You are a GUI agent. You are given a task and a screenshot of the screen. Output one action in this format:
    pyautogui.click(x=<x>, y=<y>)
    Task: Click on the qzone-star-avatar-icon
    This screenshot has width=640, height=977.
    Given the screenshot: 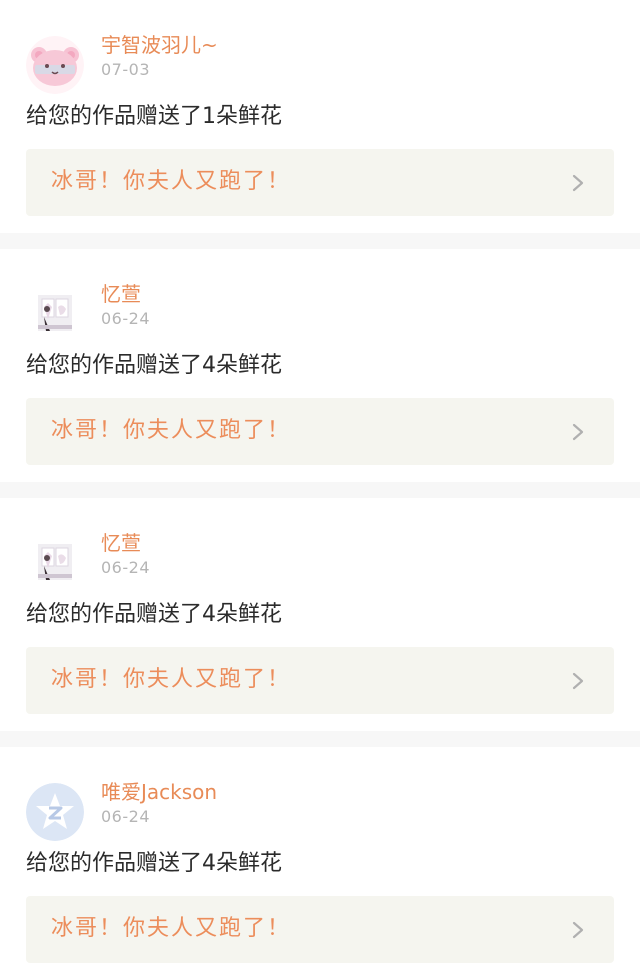 What is the action you would take?
    pyautogui.click(x=55, y=812)
    